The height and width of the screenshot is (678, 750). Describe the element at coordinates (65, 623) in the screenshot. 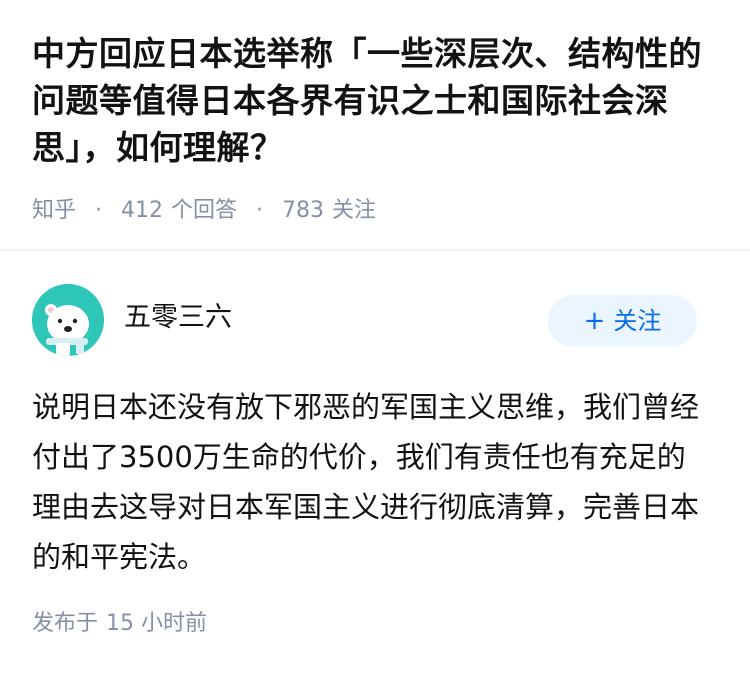

I see `publish-label: 发布于` at that location.